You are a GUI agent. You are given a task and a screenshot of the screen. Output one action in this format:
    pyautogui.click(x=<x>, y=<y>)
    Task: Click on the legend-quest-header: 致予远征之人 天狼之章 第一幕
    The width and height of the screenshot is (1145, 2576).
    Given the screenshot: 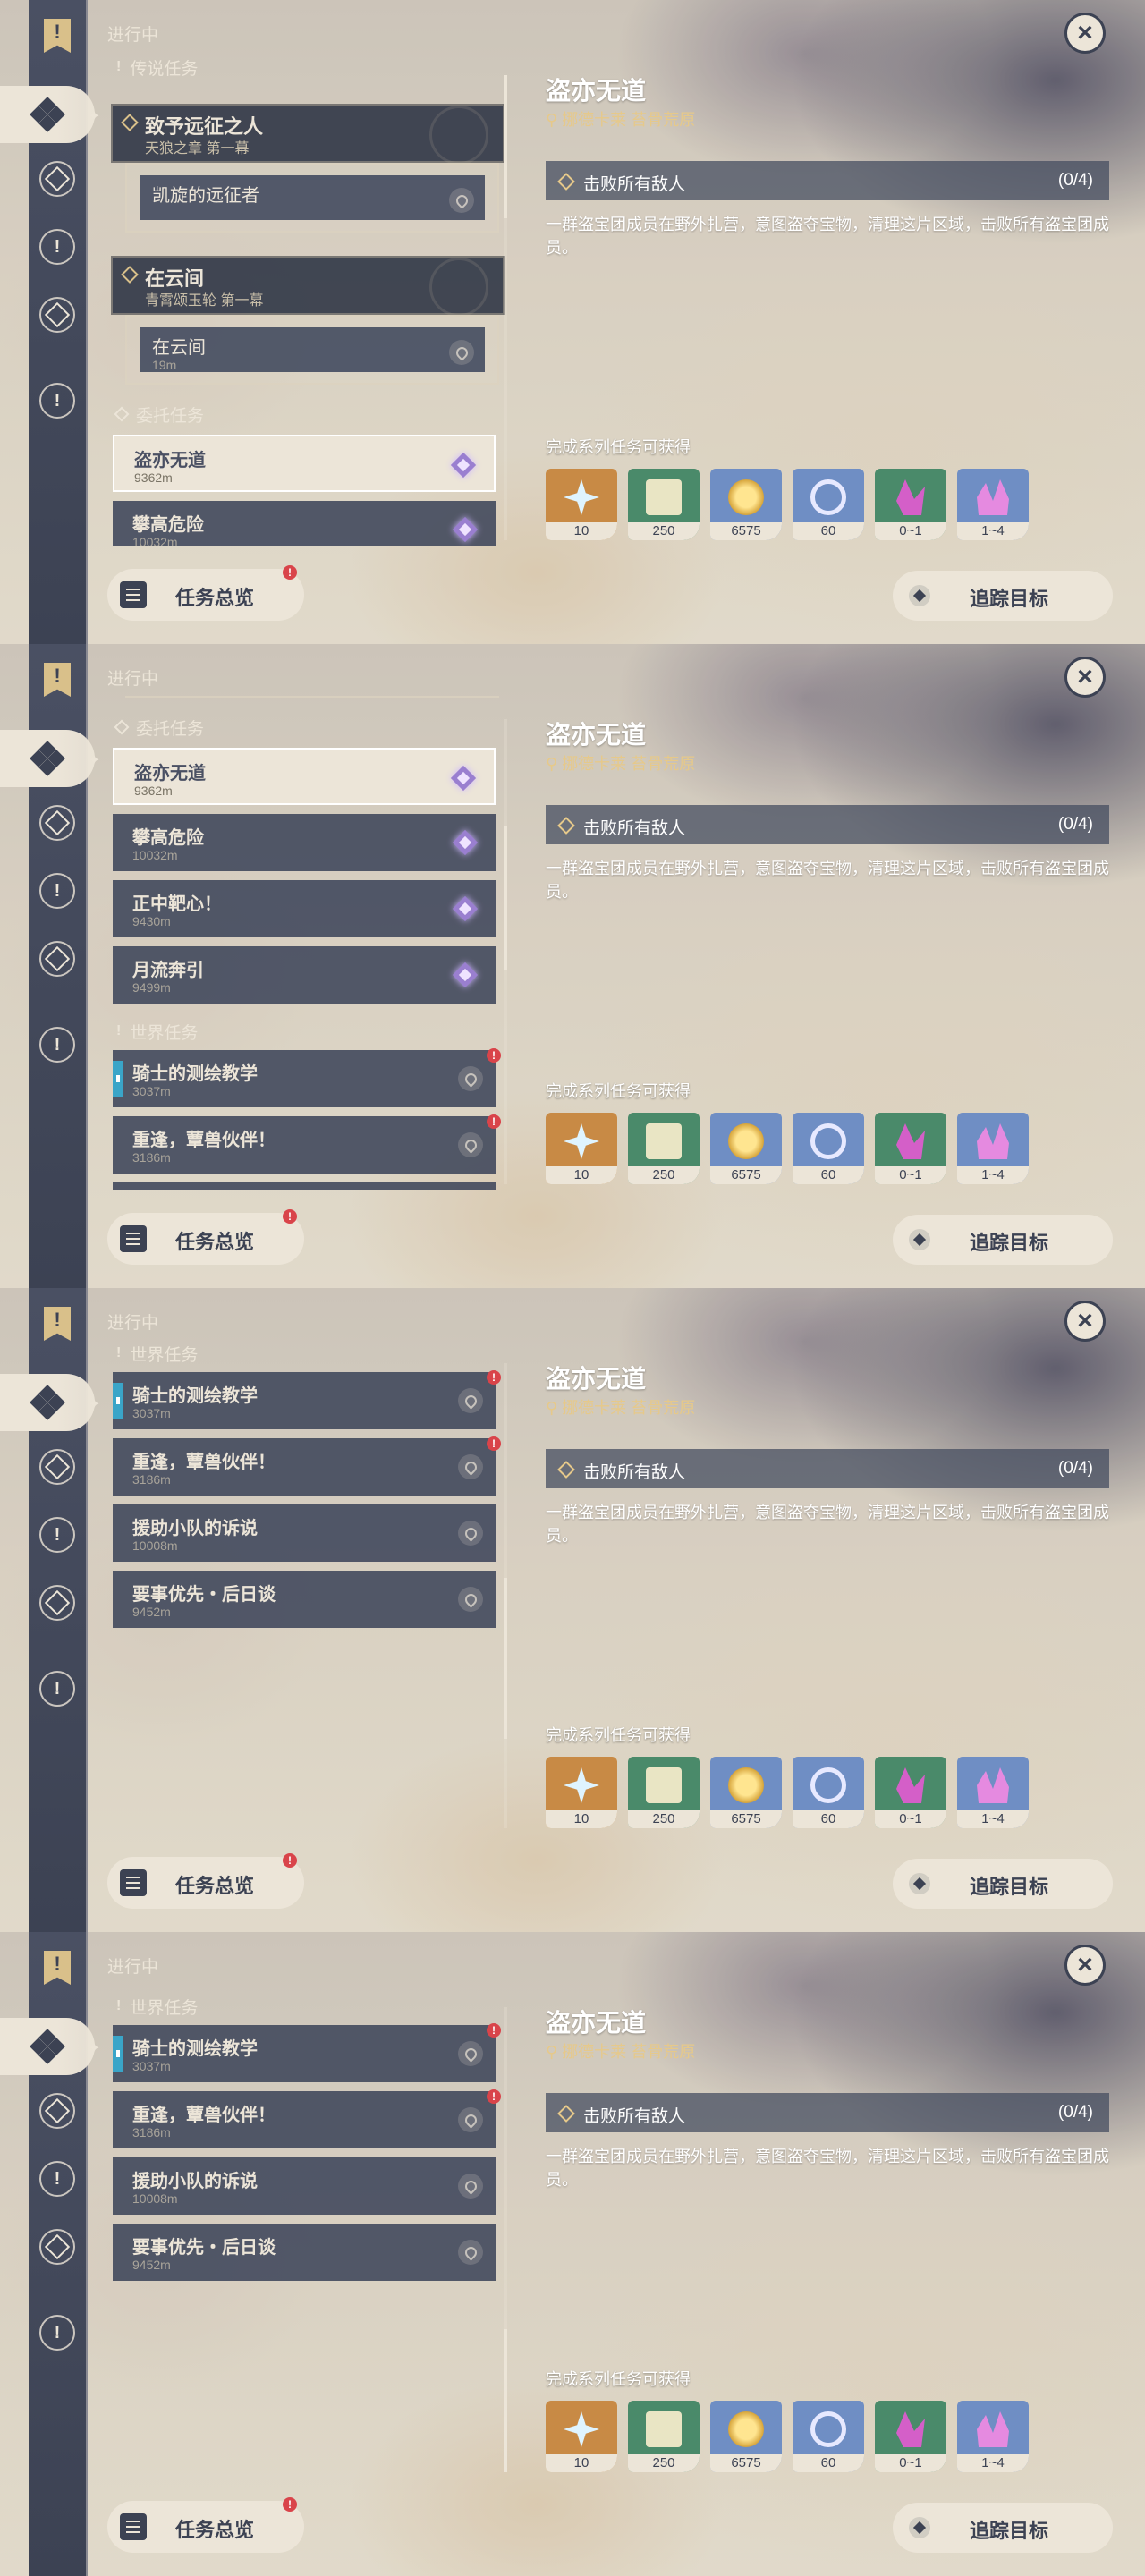 What is the action you would take?
    pyautogui.click(x=308, y=134)
    